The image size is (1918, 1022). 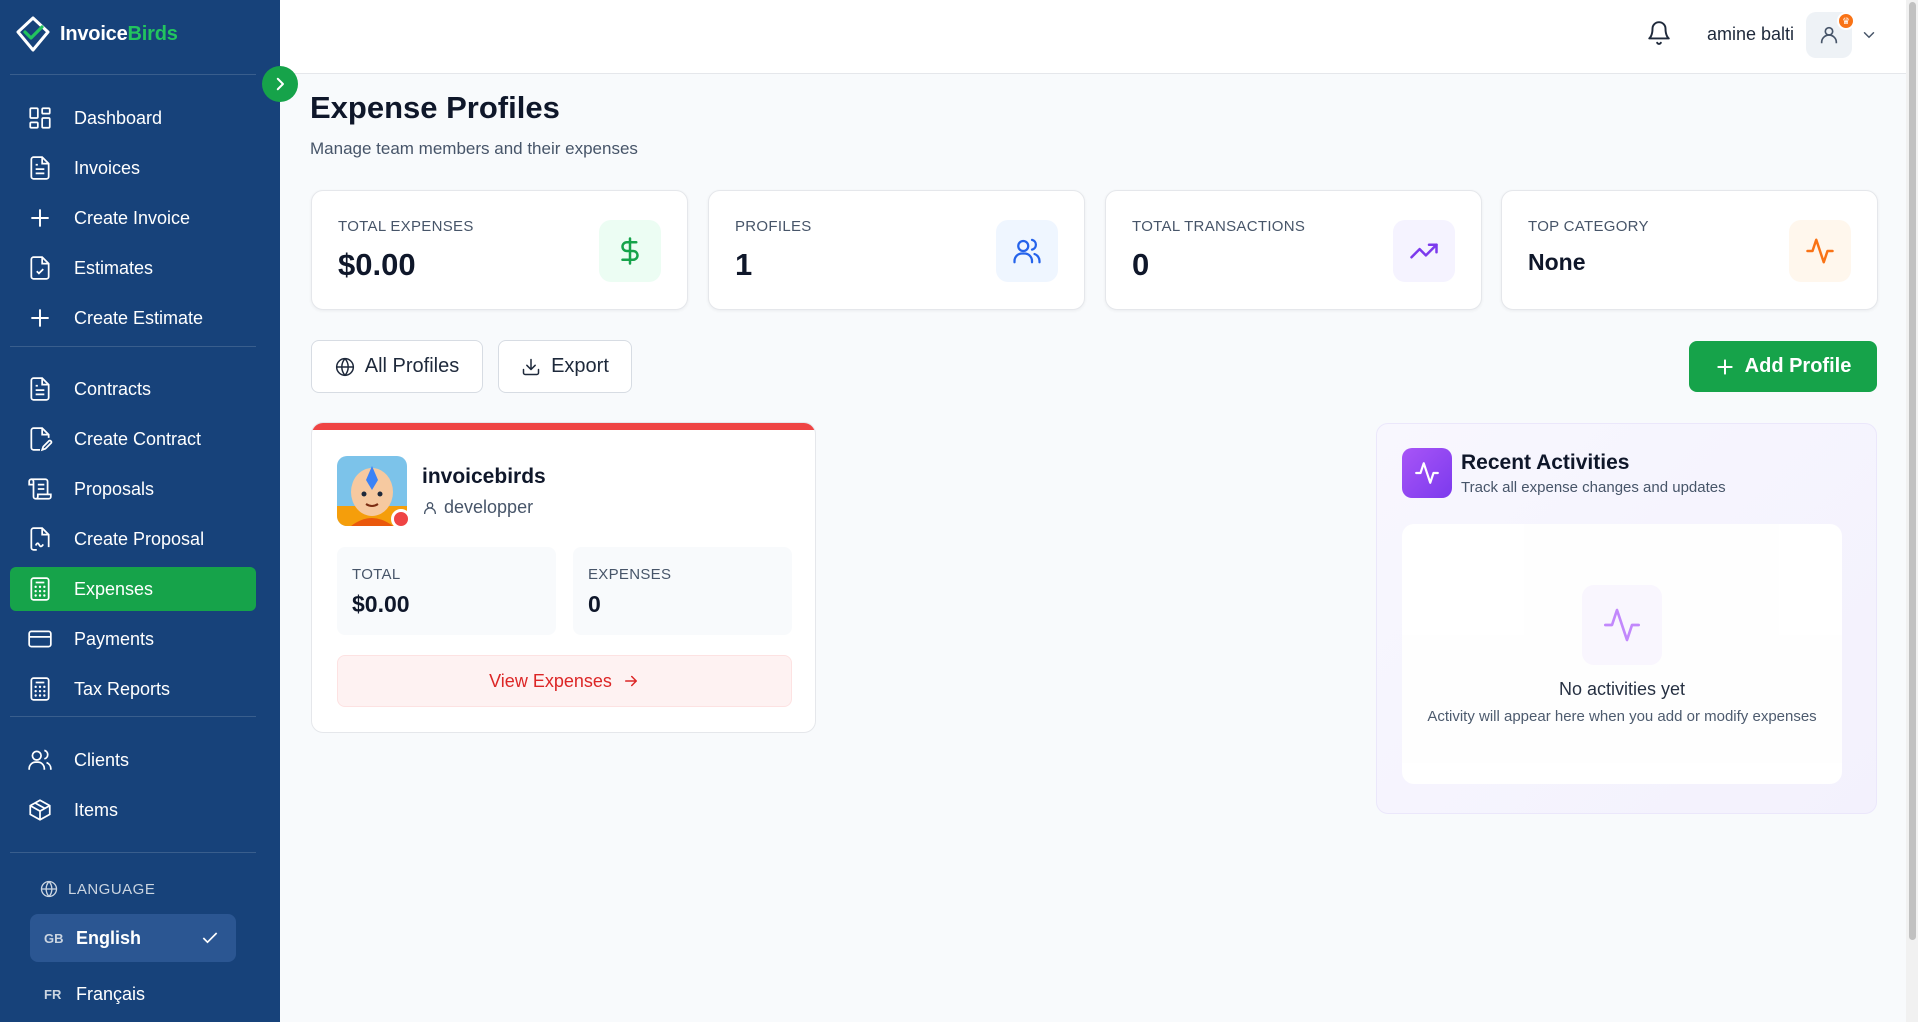 I want to click on stat-card-profiles: PROFILES 1, so click(x=896, y=250).